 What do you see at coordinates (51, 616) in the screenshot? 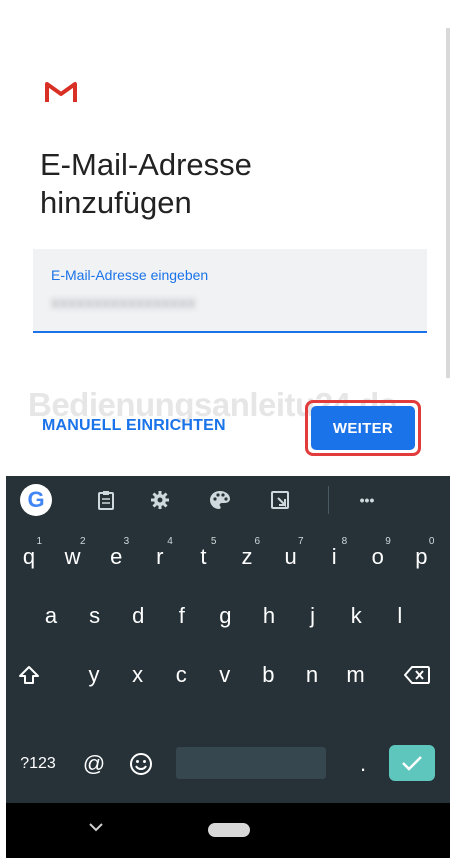
I see `key-a: a` at bounding box center [51, 616].